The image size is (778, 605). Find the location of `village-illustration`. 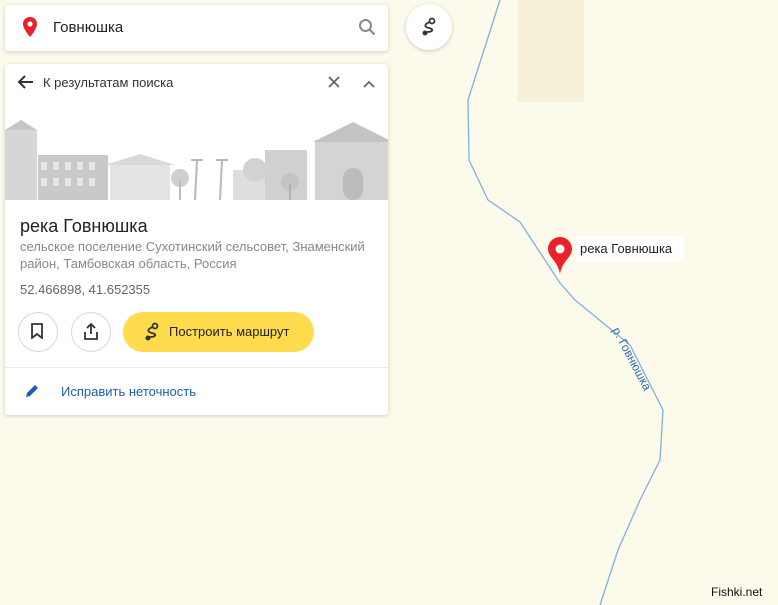

village-illustration is located at coordinates (196, 160).